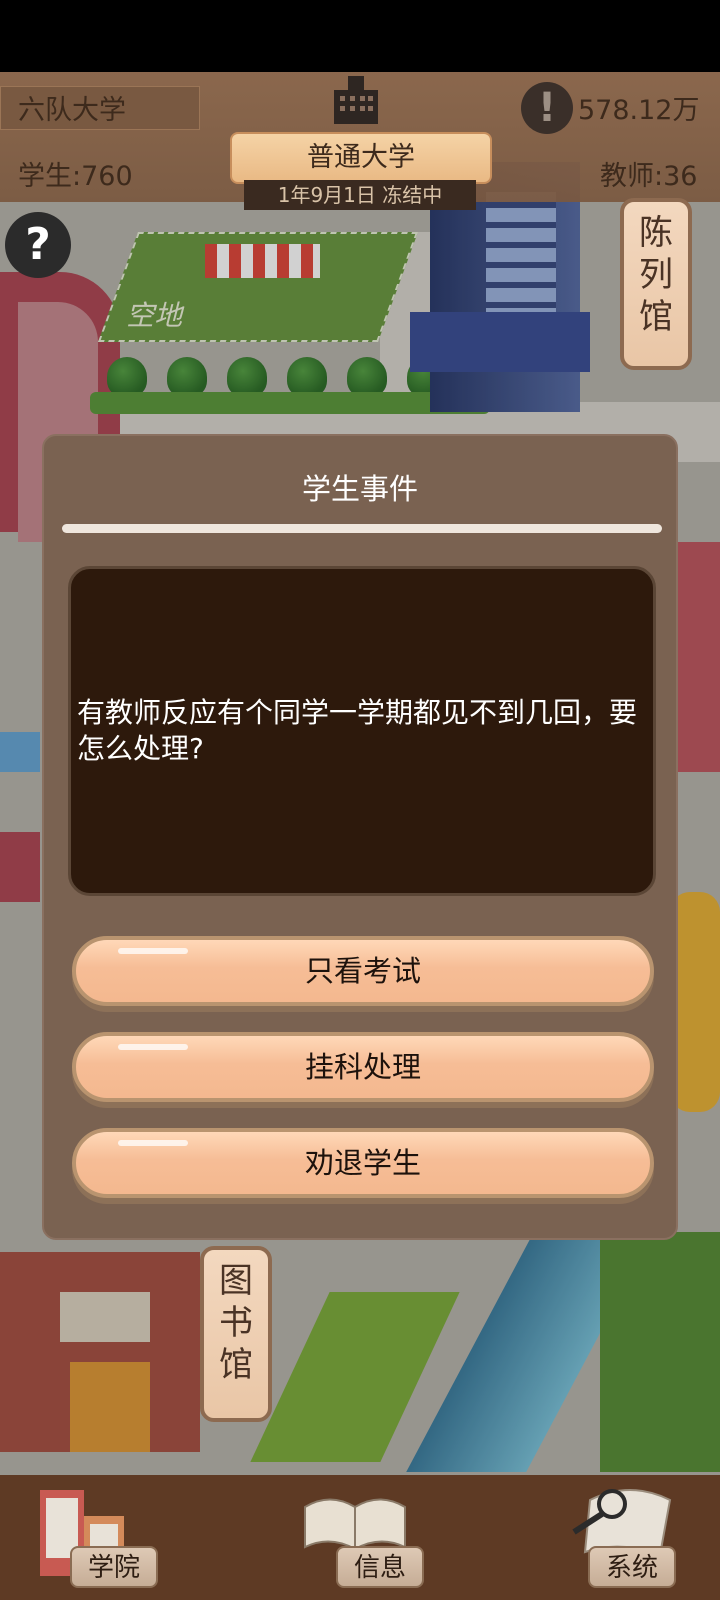 Image resolution: width=720 pixels, height=1600 pixels. What do you see at coordinates (630, 1537) in the screenshot?
I see `nav-system: 系统` at bounding box center [630, 1537].